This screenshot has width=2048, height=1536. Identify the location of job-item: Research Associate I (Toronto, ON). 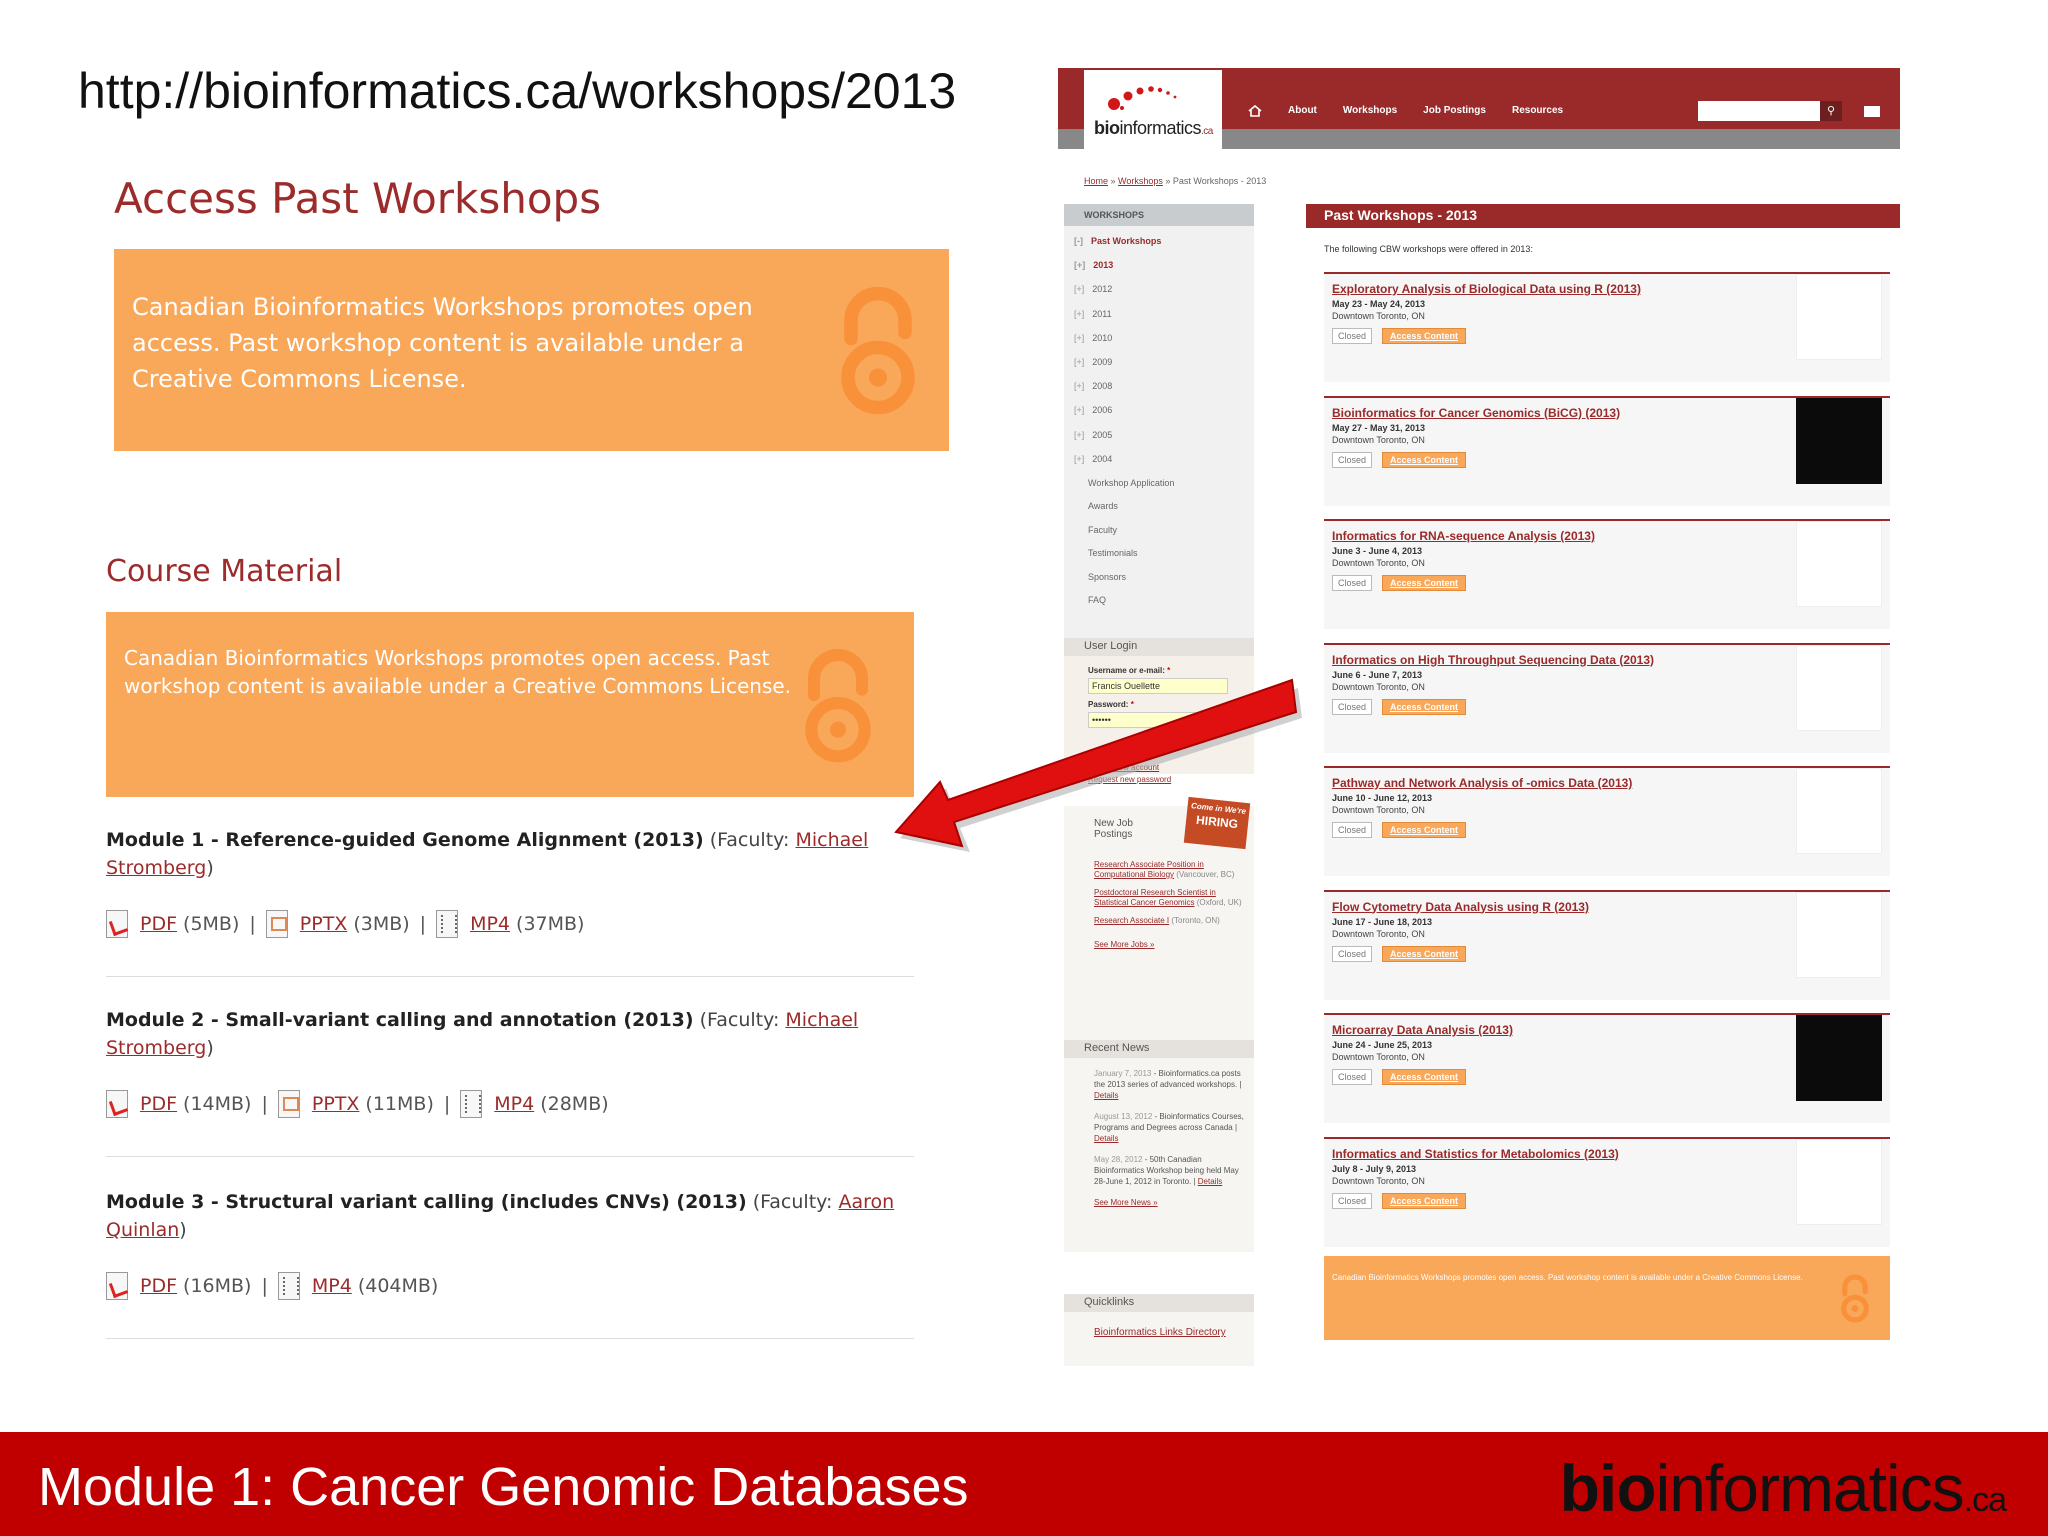
(1157, 920).